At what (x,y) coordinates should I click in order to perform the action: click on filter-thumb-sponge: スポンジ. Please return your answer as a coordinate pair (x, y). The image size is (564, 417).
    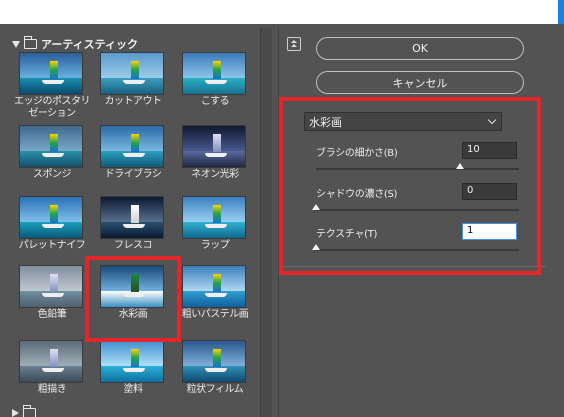
    Looking at the image, I should click on (58, 160).